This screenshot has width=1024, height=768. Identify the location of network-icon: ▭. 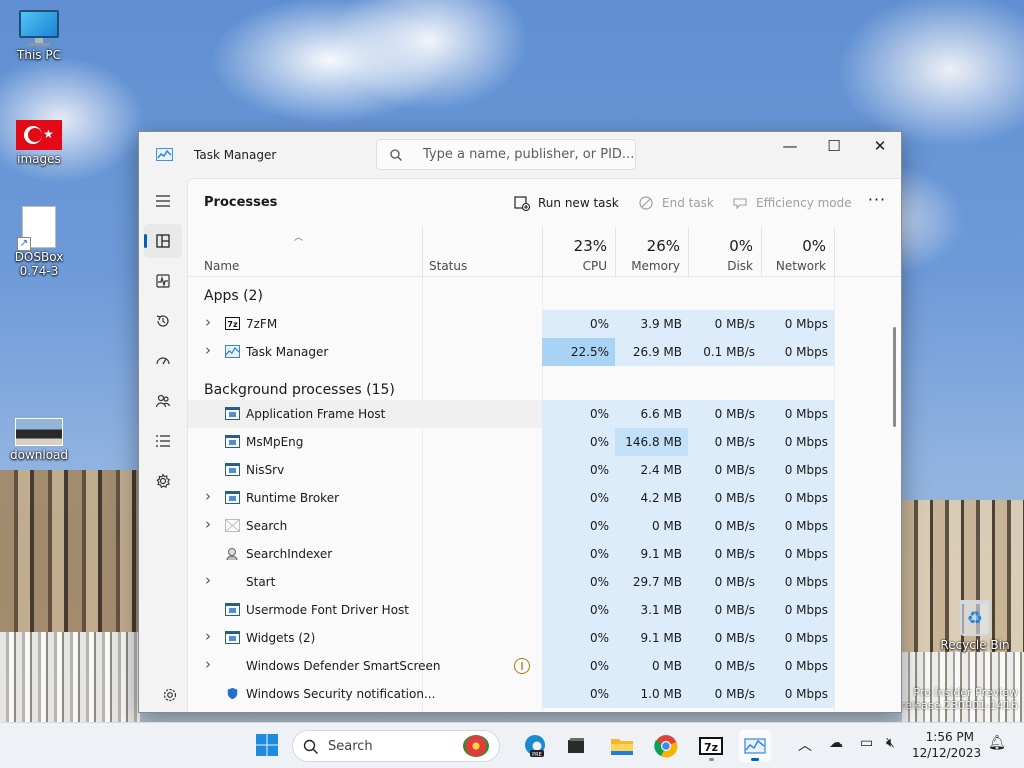
(866, 743).